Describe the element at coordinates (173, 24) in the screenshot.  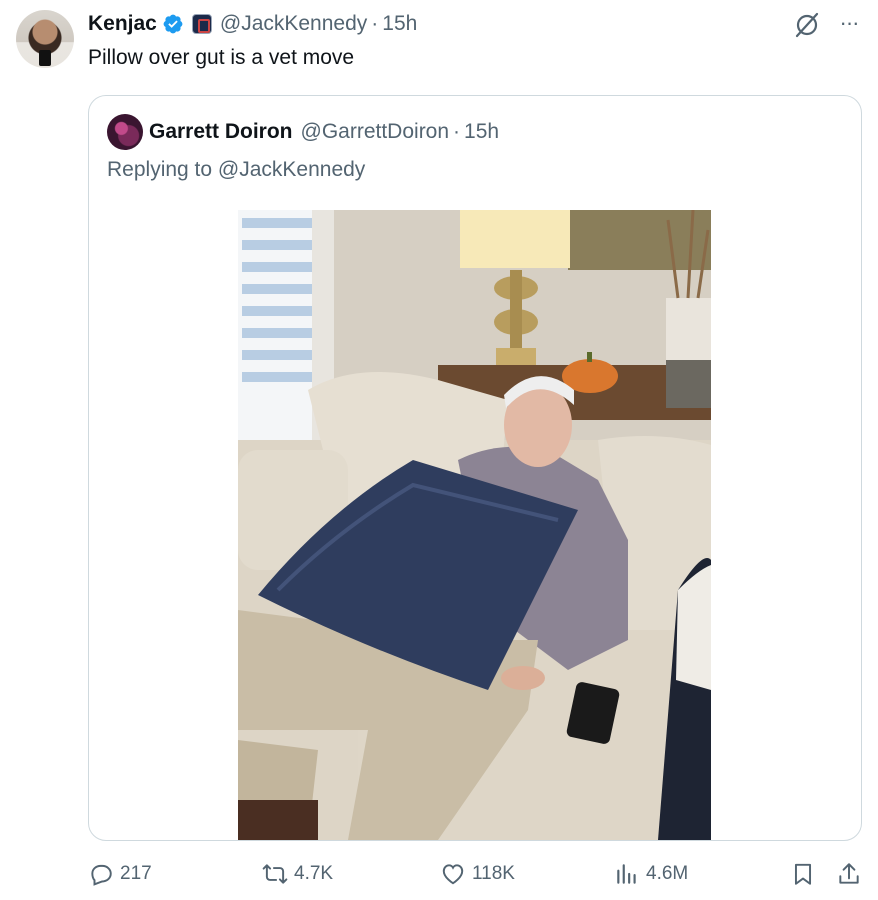
I see `verified-badge-icon` at that location.